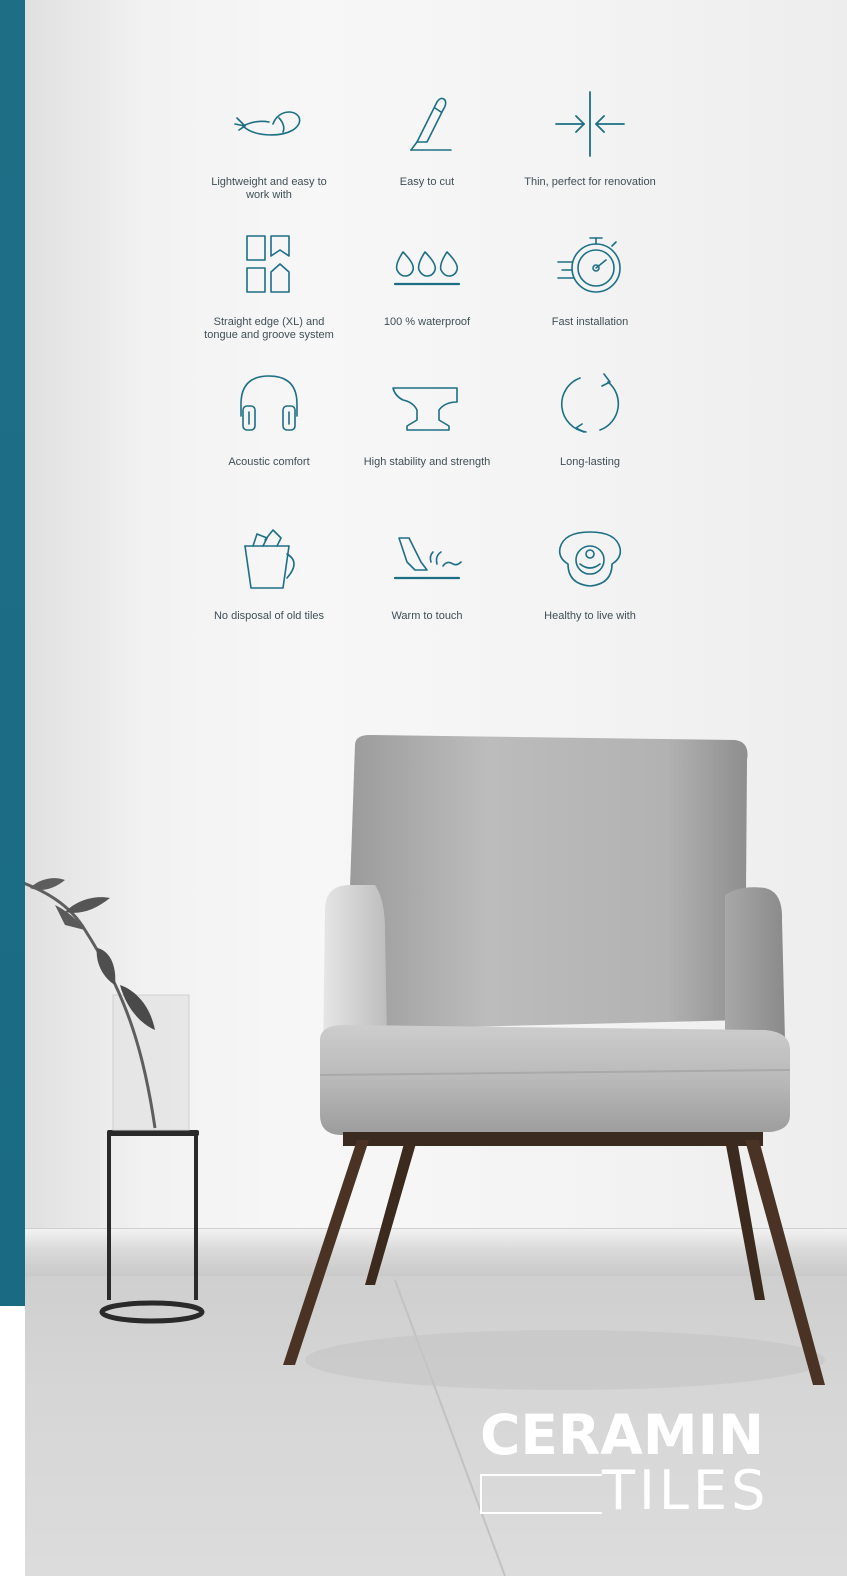  Describe the element at coordinates (590, 558) in the screenshot. I see `pacifier-icon` at that location.